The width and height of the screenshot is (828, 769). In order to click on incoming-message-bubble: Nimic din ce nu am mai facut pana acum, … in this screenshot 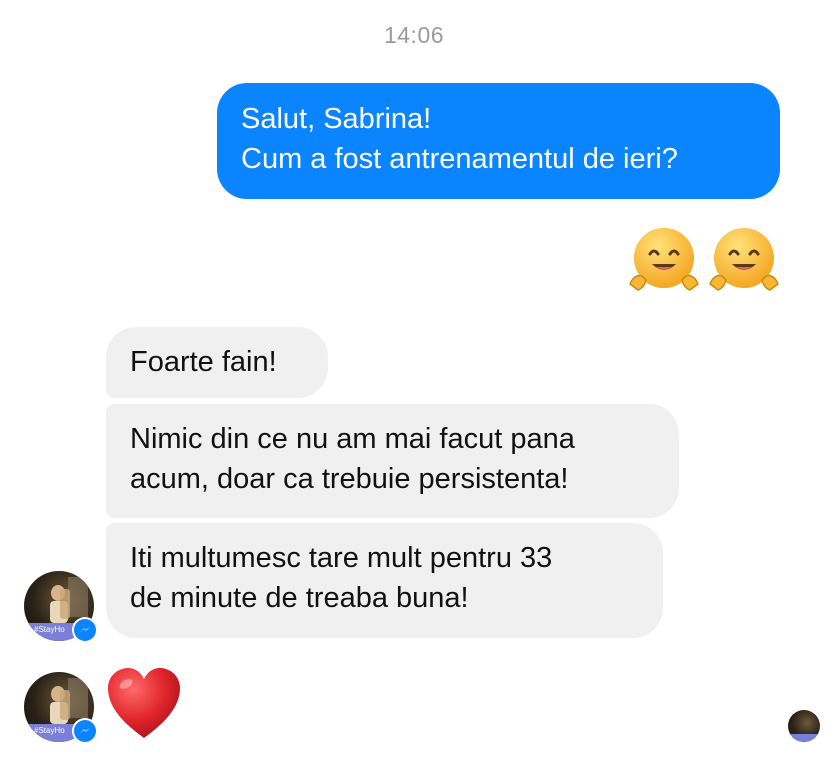, I will do `click(392, 461)`.